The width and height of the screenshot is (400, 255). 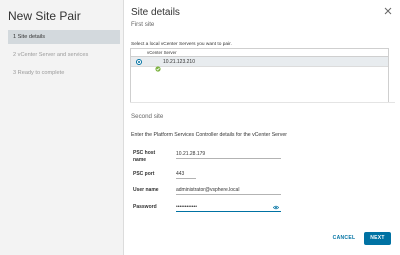 What do you see at coordinates (145, 207) in the screenshot?
I see `password-label: Password` at bounding box center [145, 207].